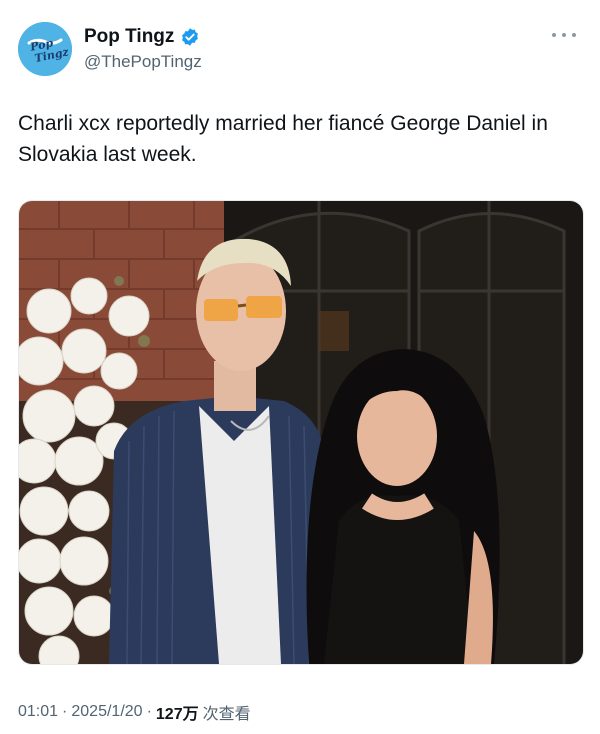 Image resolution: width=600 pixels, height=734 pixels. I want to click on woman-dress, so click(399, 579).